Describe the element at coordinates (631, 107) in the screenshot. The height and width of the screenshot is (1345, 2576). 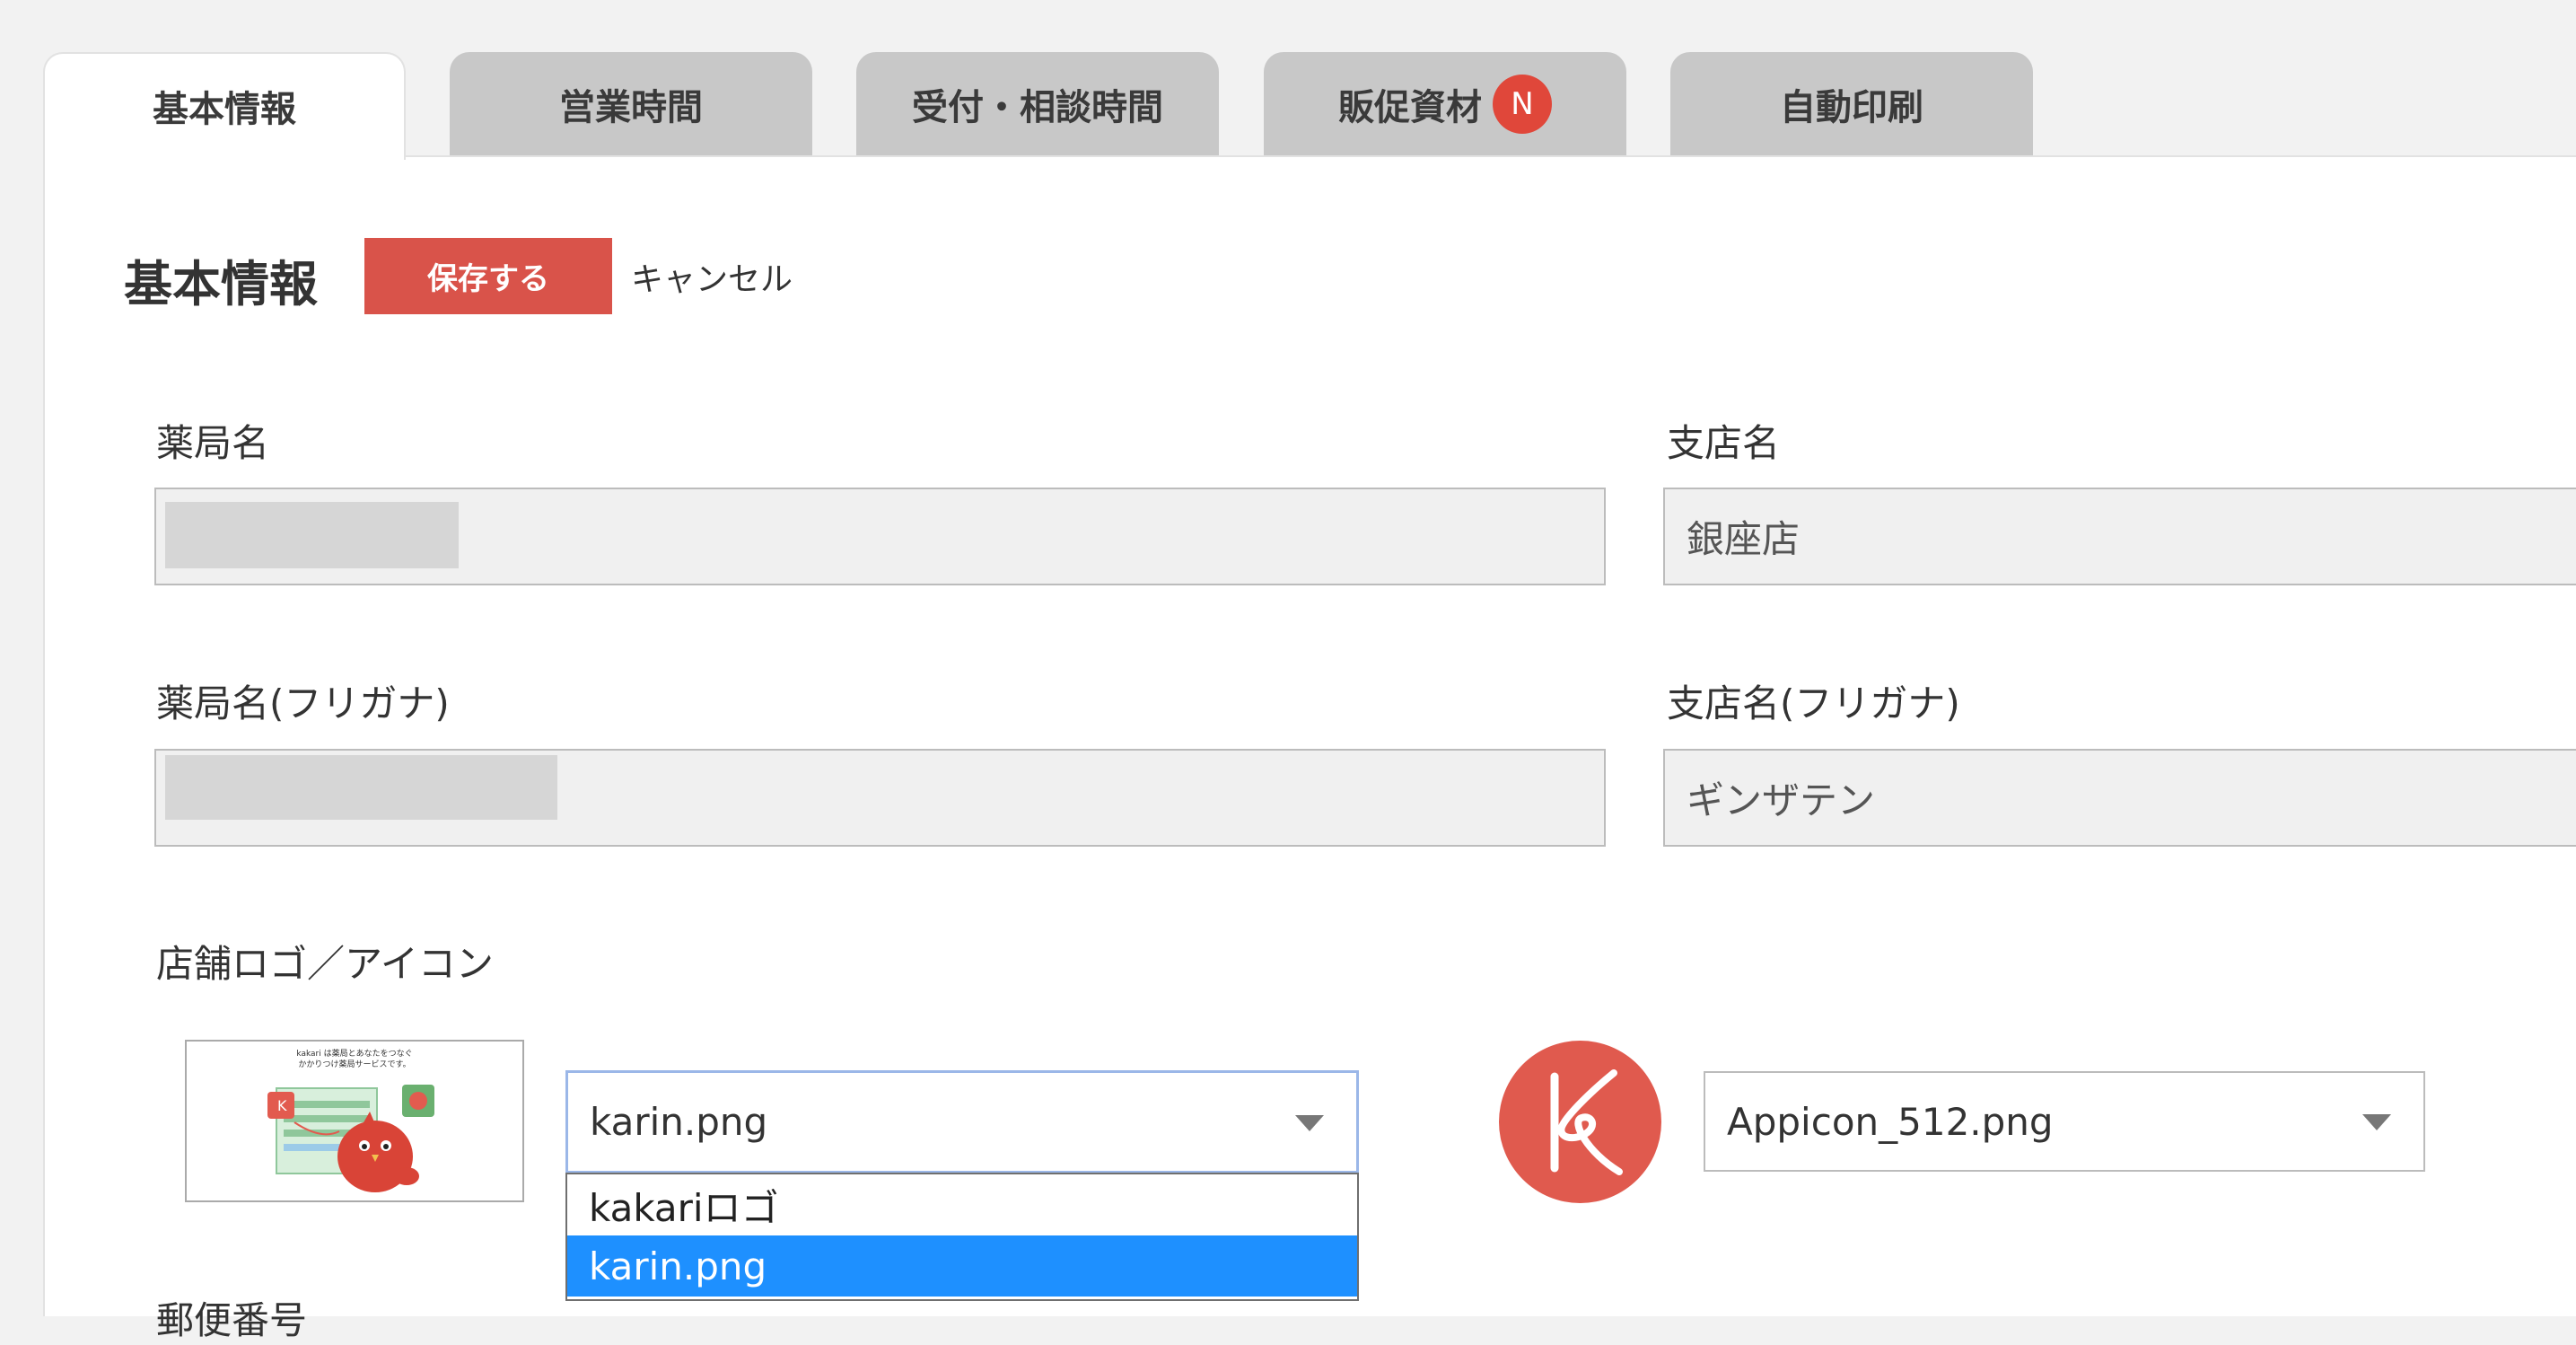
I see `tab-label: 営業時間` at that location.